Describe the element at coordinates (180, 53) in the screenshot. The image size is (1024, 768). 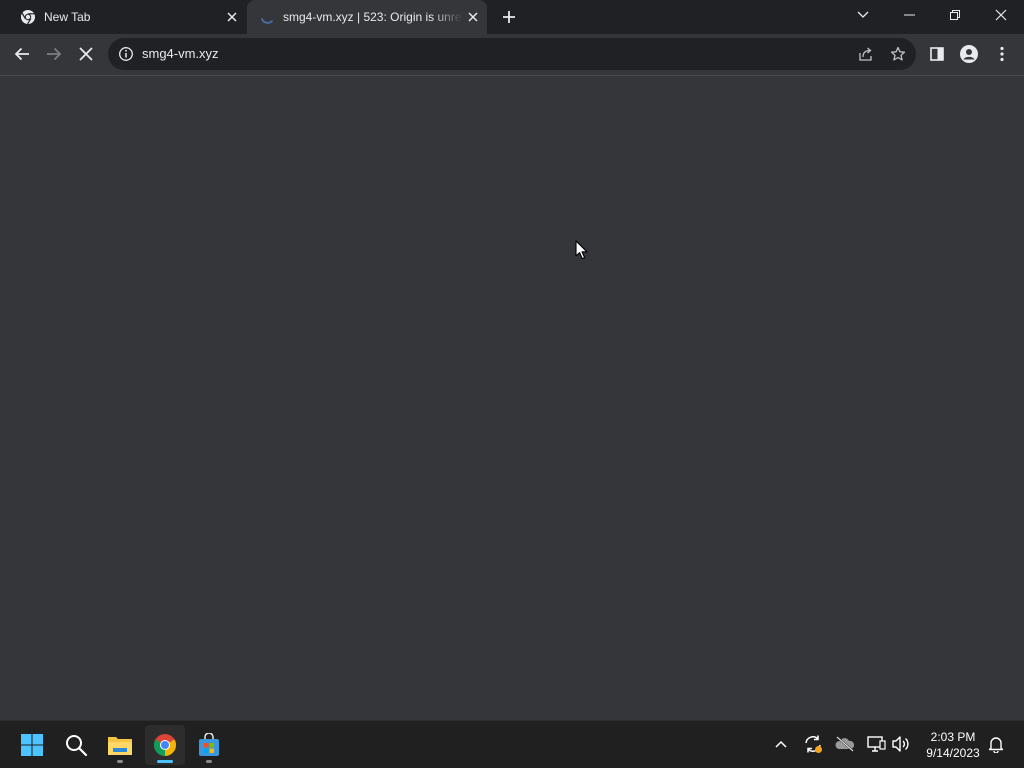
I see `address-bar-url: smg4-vm.xyz` at that location.